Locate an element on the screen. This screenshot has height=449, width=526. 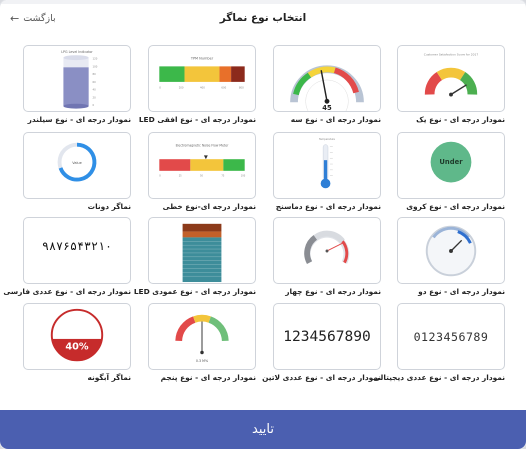
card-gauge-thermometer: Temperature نمودار درجه ای - نوع دماسنج is located at coordinates (327, 171).